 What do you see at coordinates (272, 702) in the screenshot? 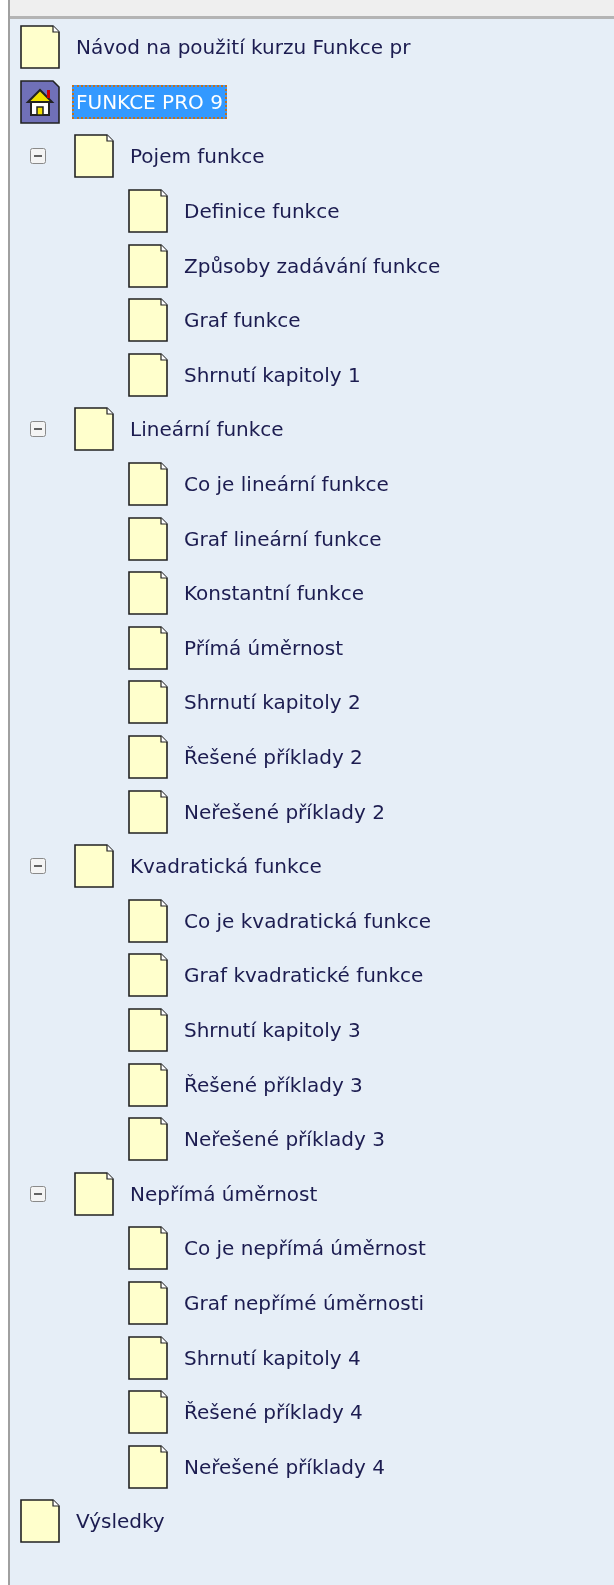
I see `tree-item: Shrnutí kapitoly 2` at bounding box center [272, 702].